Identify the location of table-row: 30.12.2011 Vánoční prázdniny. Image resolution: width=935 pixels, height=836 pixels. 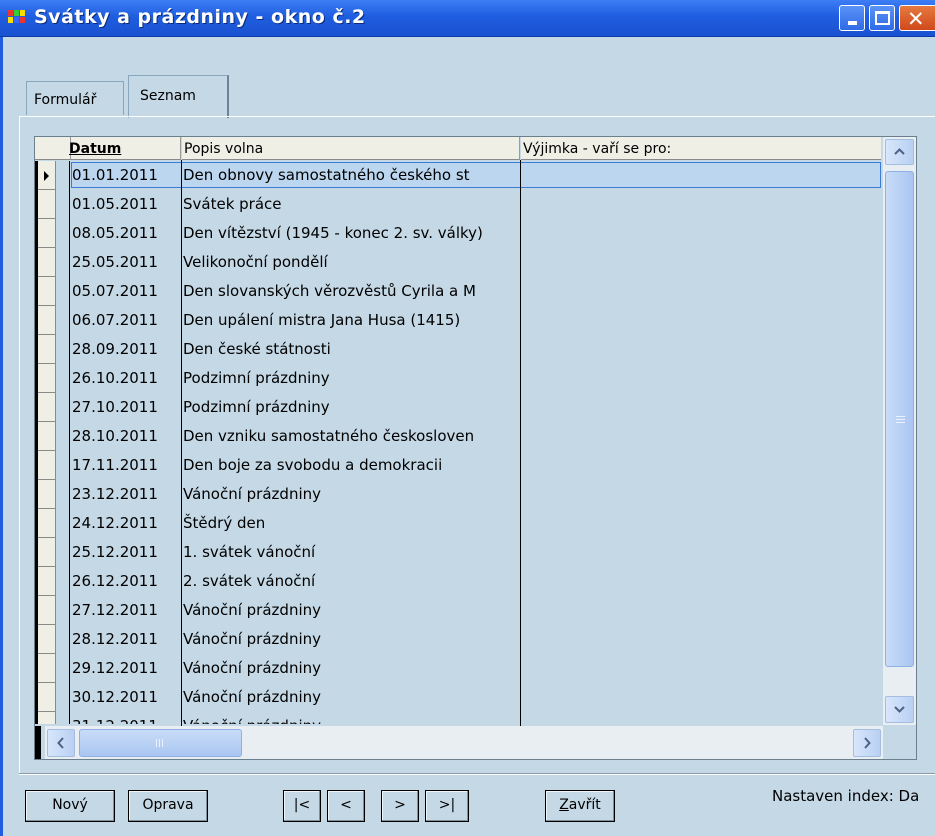
(458, 697).